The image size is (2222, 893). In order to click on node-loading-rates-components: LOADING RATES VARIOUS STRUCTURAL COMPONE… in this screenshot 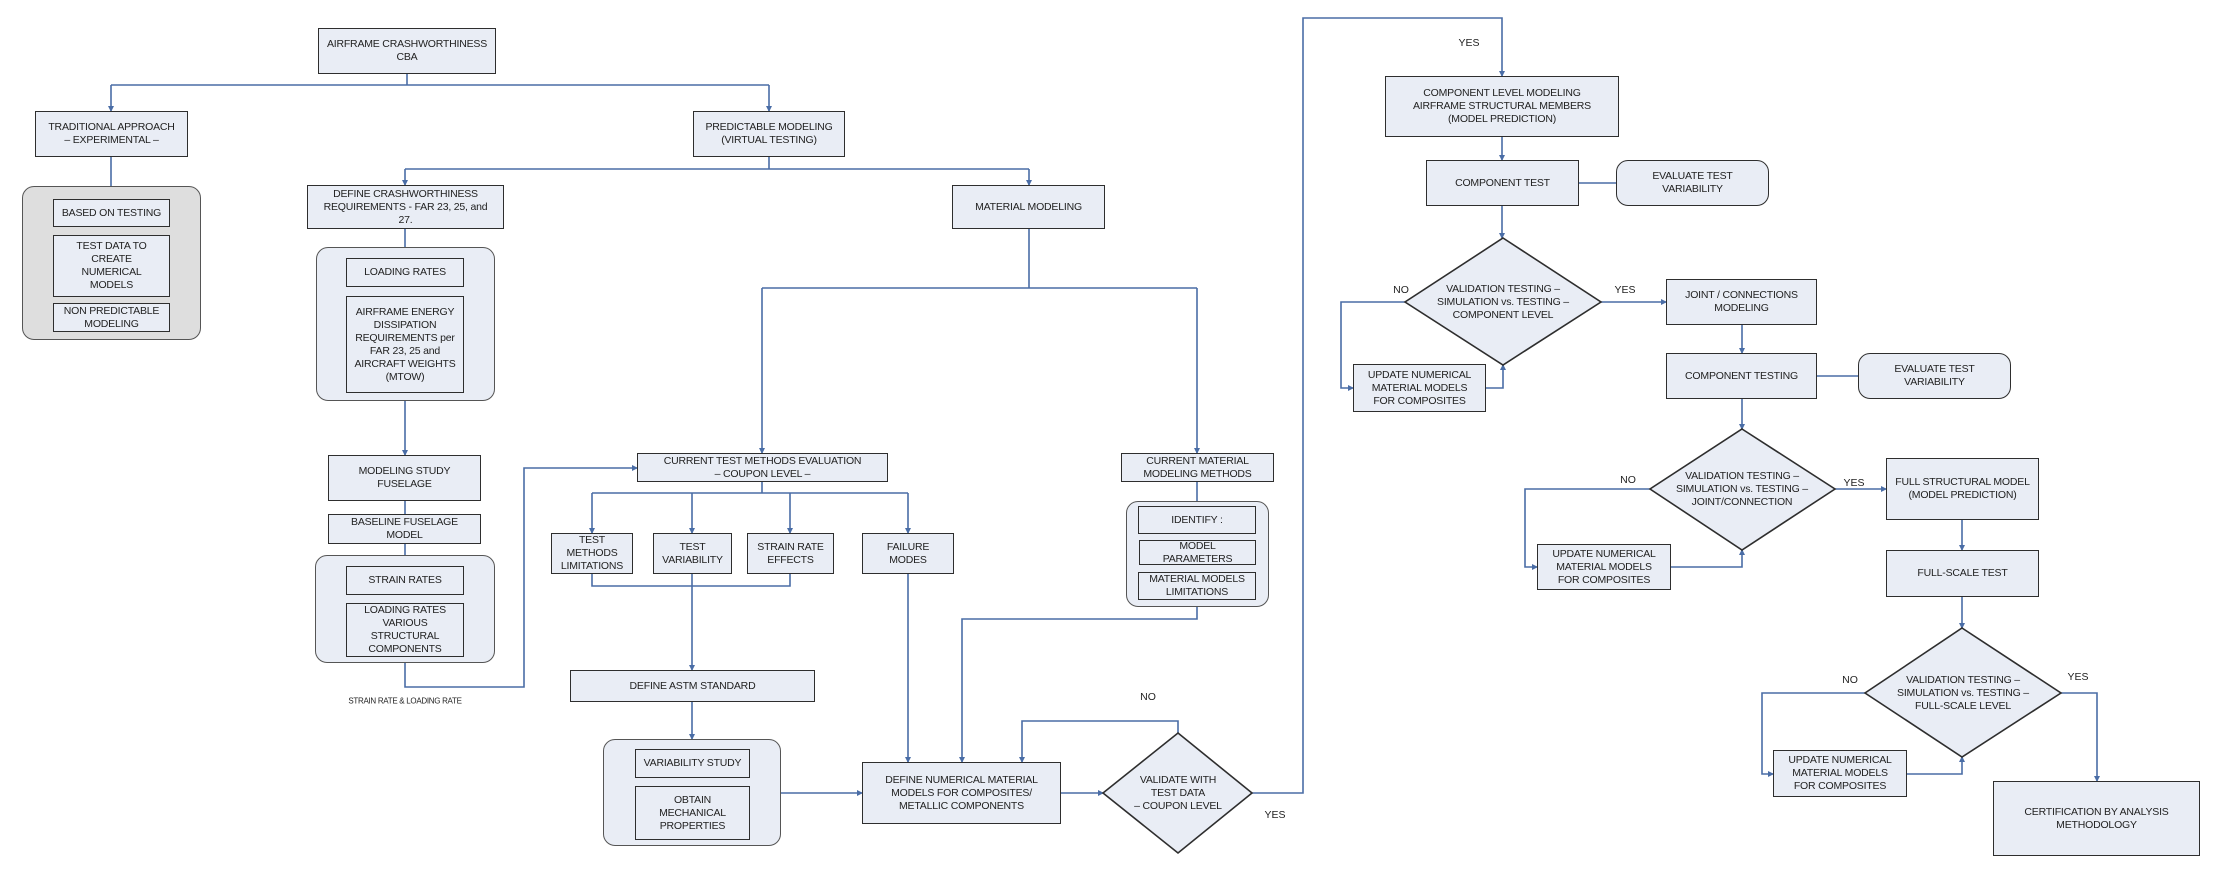, I will do `click(405, 630)`.